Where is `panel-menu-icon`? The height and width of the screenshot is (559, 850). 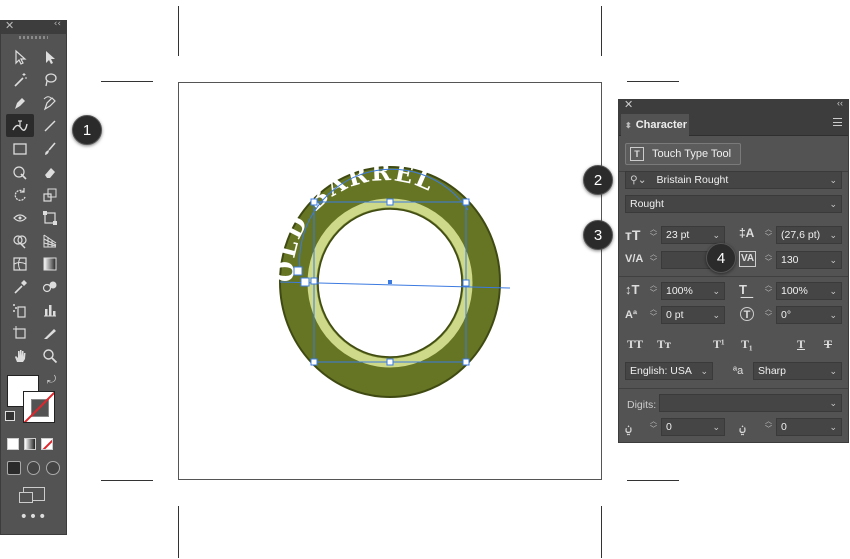 panel-menu-icon is located at coordinates (837, 122).